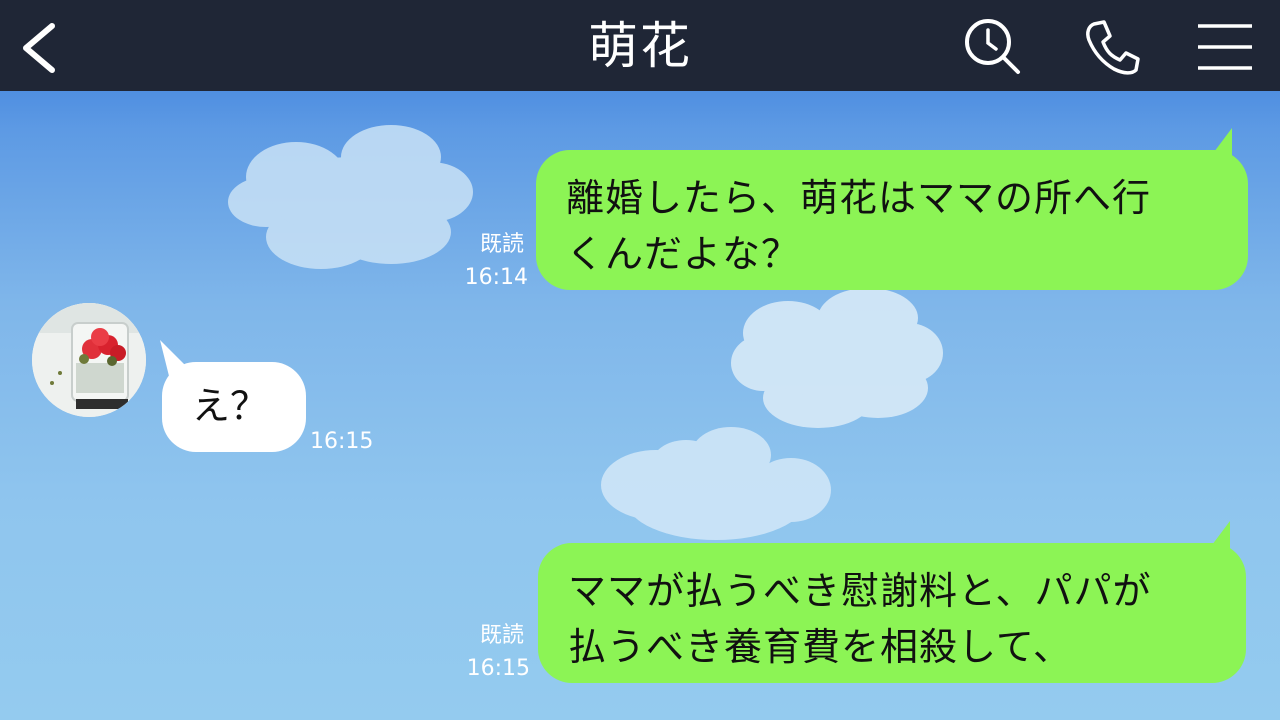  I want to click on menu-icon, so click(1225, 47).